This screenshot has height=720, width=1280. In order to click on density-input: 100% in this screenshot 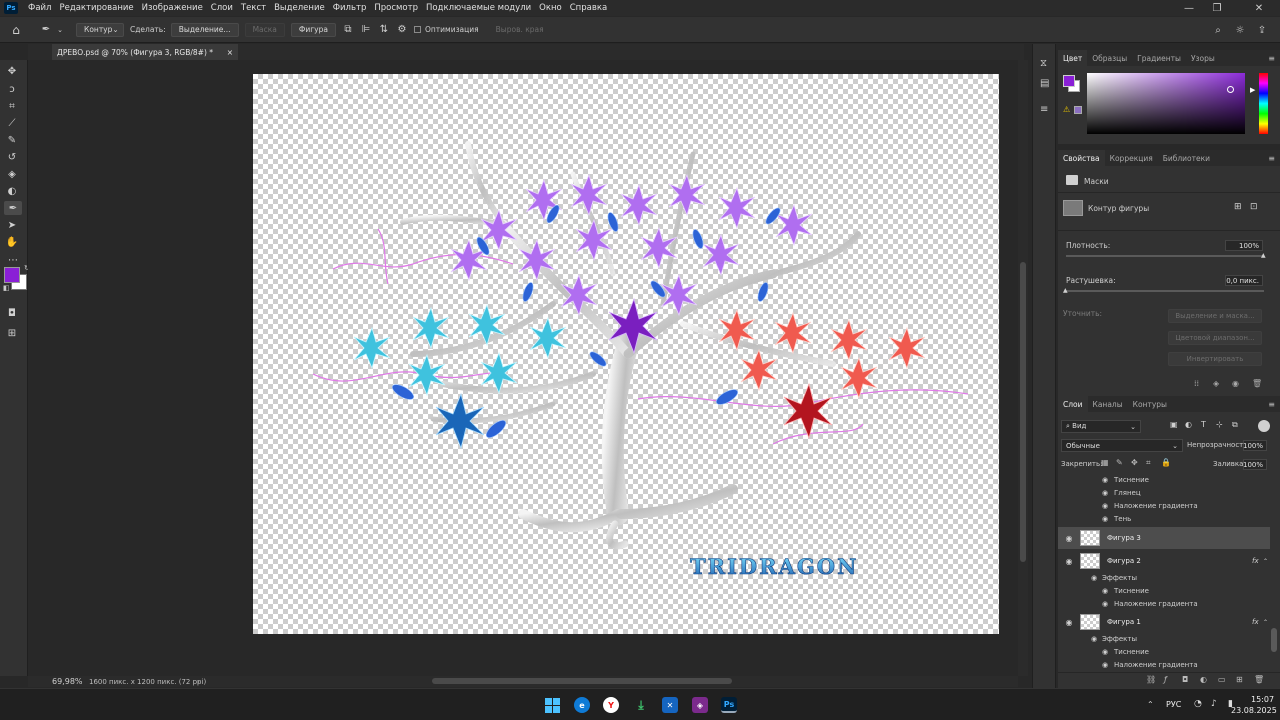, I will do `click(1244, 245)`.